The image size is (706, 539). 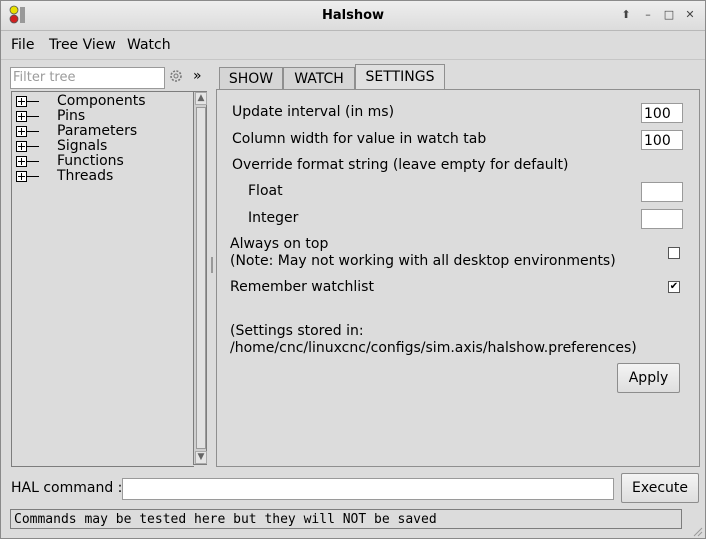 What do you see at coordinates (302, 287) in the screenshot?
I see `remember-watchlist-label: Remember watchlist` at bounding box center [302, 287].